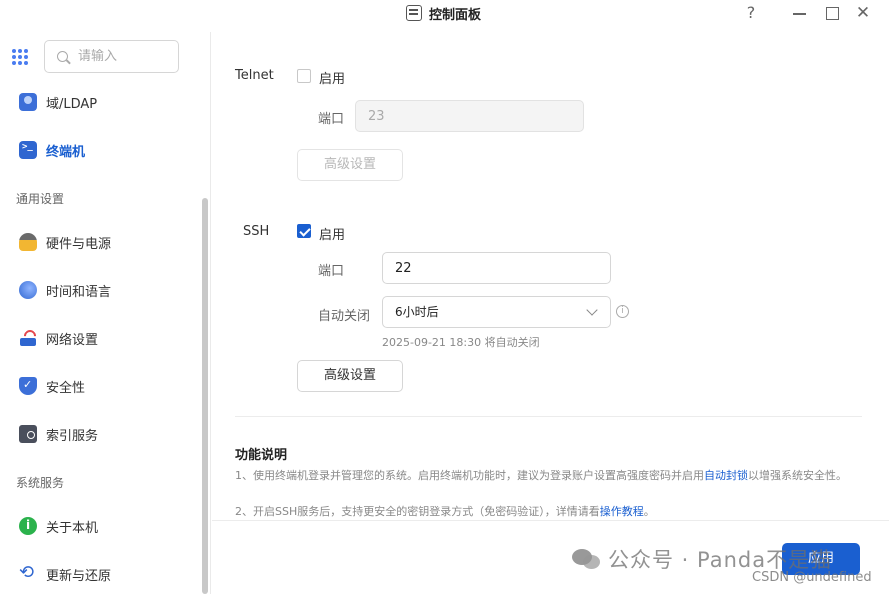 Image resolution: width=889 pixels, height=594 pixels. What do you see at coordinates (332, 235) in the screenshot?
I see `ssh-enable-label: 启用` at bounding box center [332, 235].